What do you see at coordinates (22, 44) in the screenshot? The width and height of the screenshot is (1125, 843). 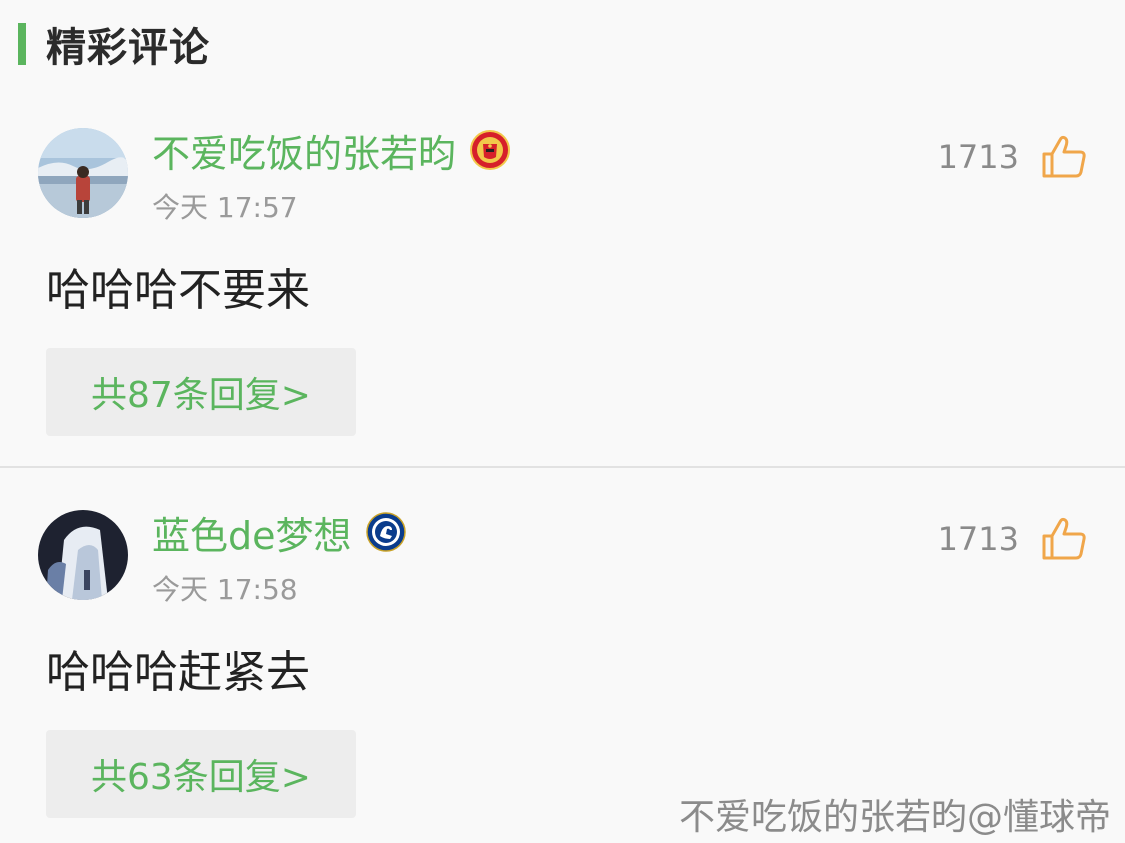 I see `section-accent-bar` at bounding box center [22, 44].